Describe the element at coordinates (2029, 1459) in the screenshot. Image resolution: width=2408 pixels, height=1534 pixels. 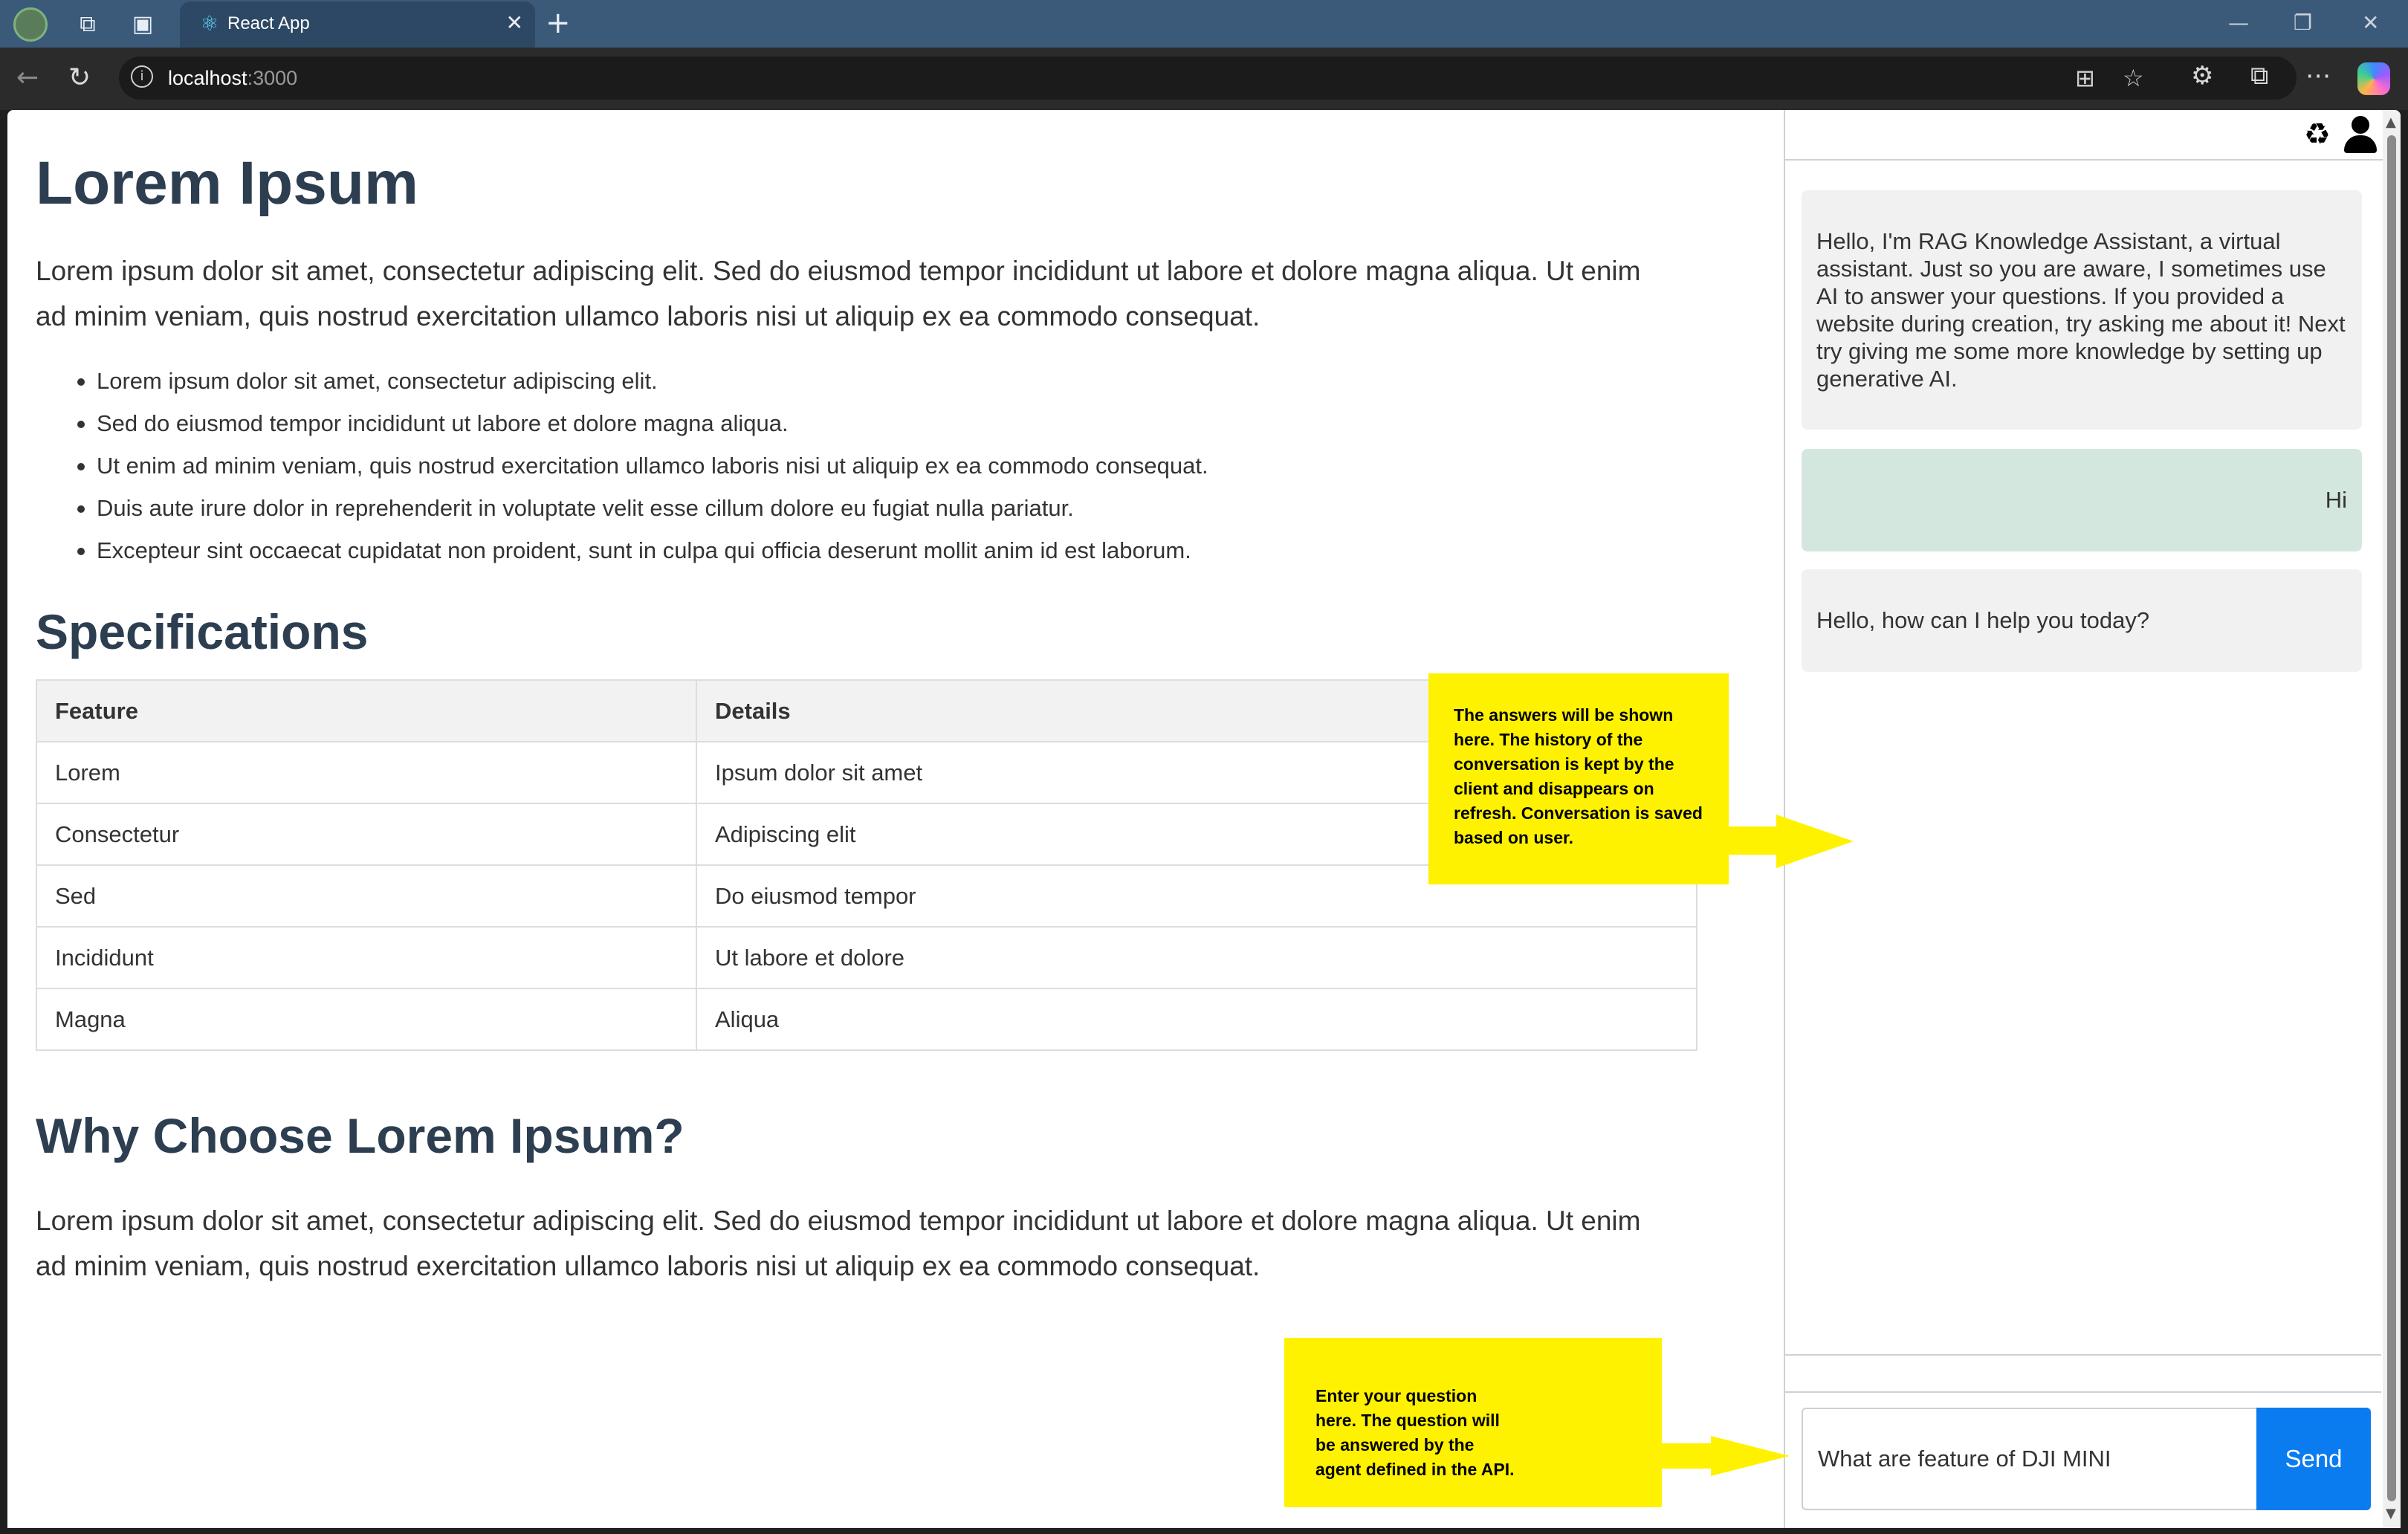
I see `question-input` at that location.